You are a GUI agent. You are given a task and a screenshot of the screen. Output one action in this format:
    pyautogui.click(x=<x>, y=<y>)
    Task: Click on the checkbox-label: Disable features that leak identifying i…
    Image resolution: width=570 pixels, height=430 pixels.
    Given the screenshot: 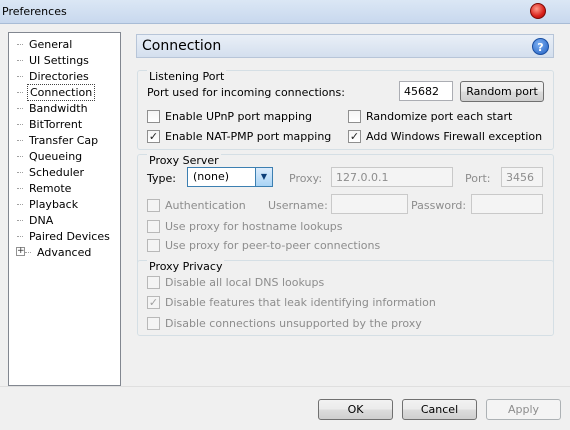 What is the action you would take?
    pyautogui.click(x=300, y=302)
    